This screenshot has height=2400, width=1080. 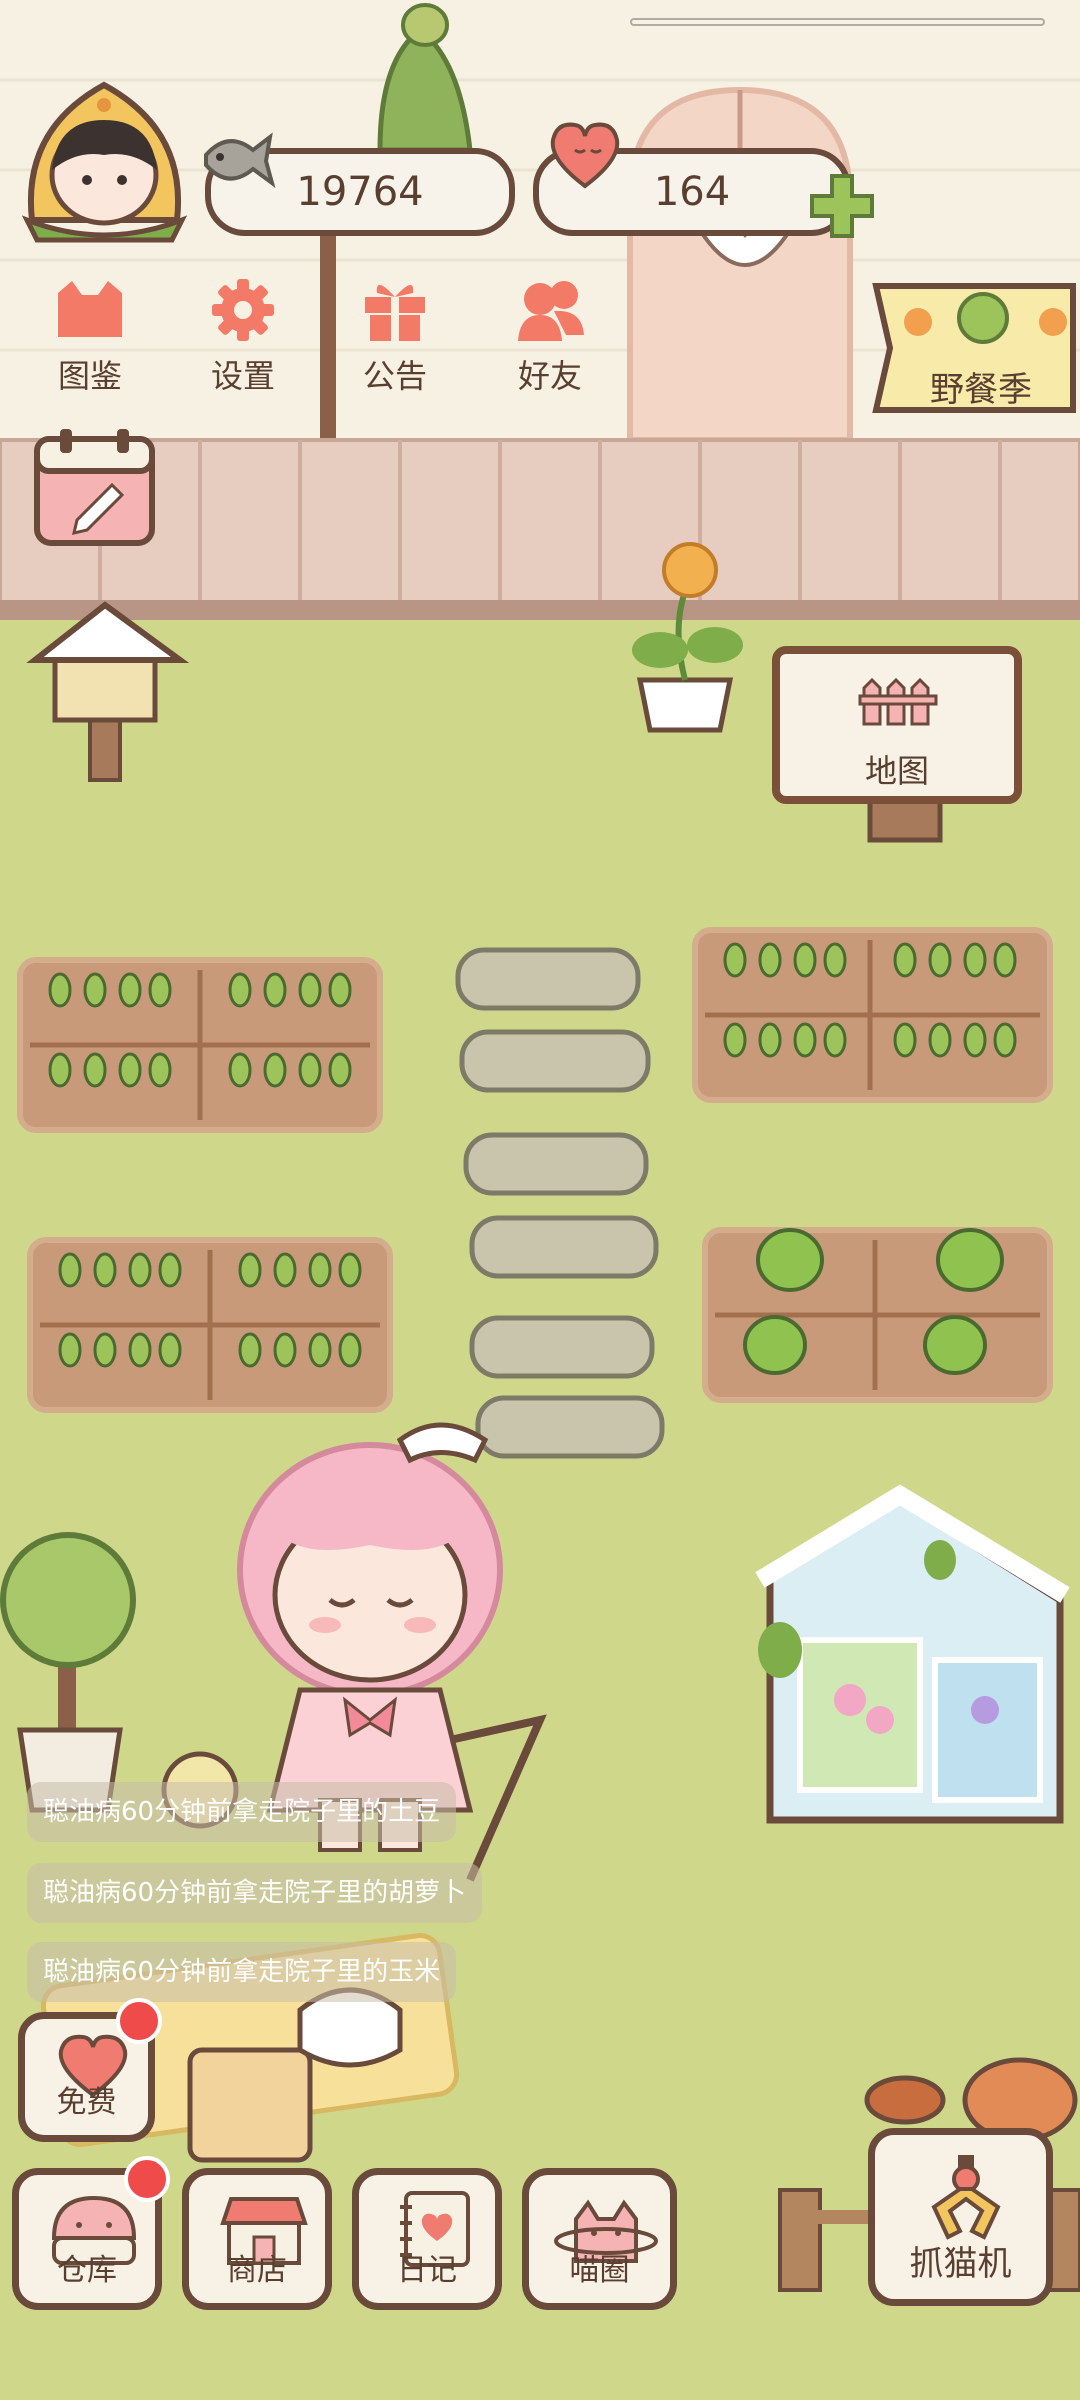 What do you see at coordinates (896, 771) in the screenshot?
I see `map-label: 地图` at bounding box center [896, 771].